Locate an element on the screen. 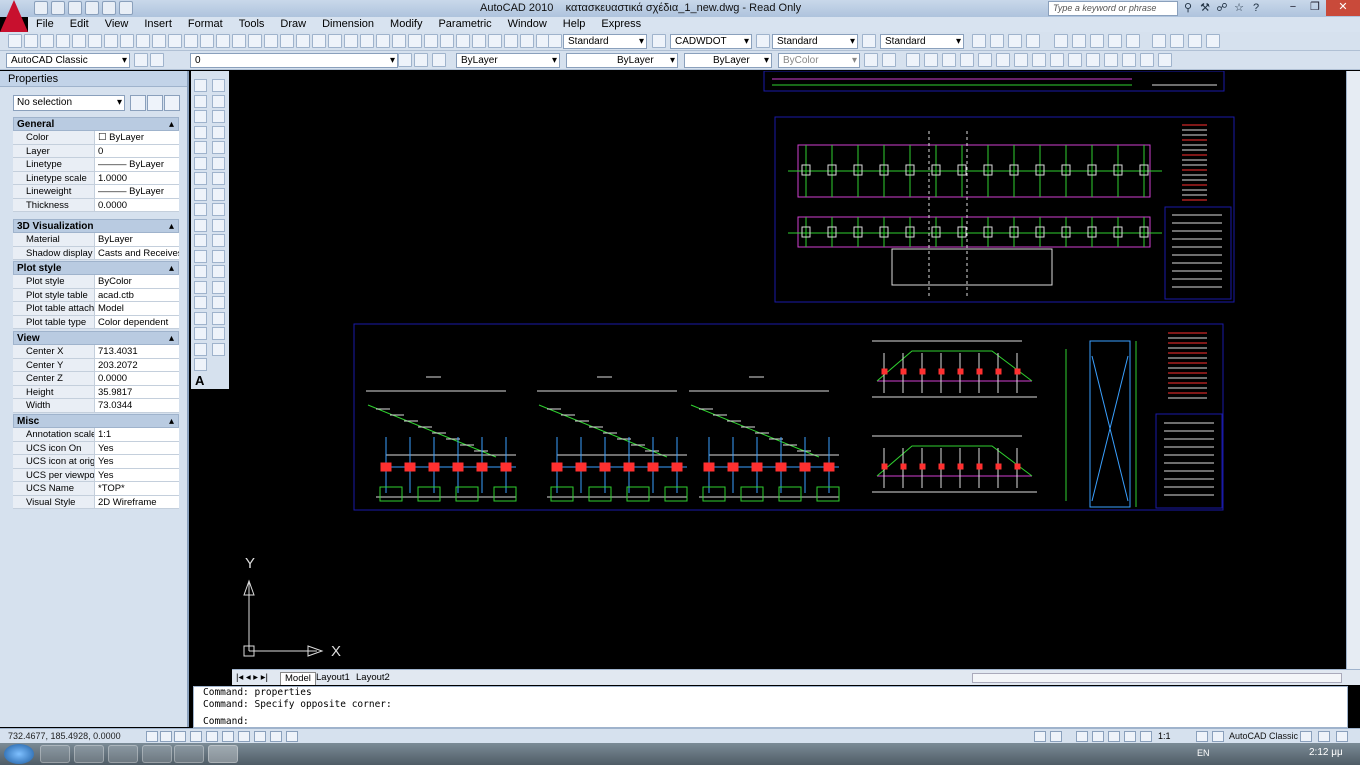 The width and height of the screenshot is (1360, 765). tab-nav-arrows: |◂ ◂ ▸ ▸| is located at coordinates (252, 678).